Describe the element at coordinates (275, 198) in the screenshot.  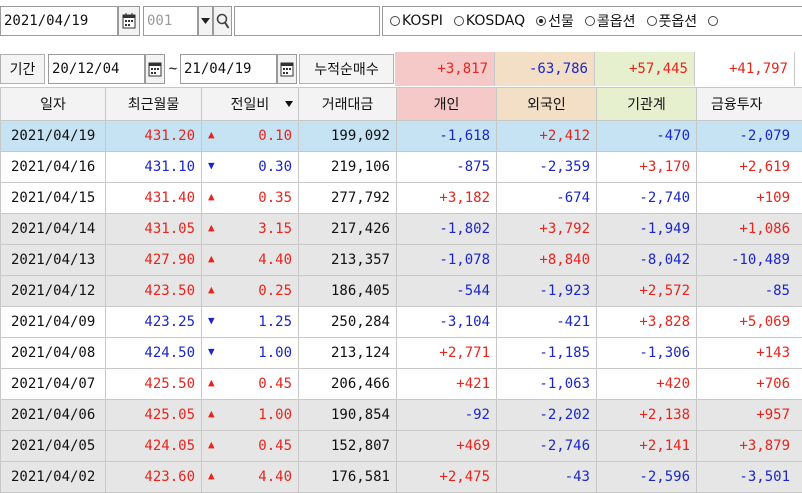
I see `cell-change-value: 0.35` at that location.